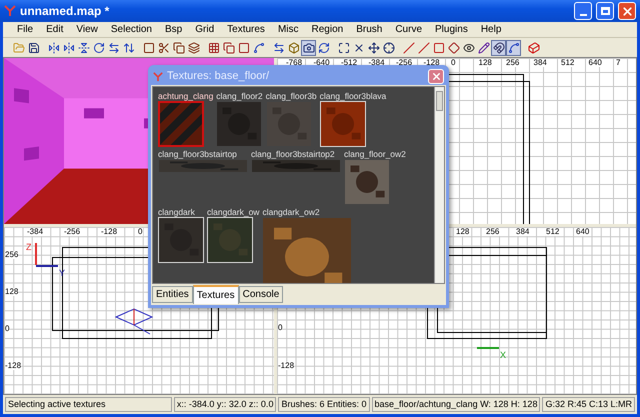 This screenshot has height=417, width=640. Describe the element at coordinates (172, 294) in the screenshot. I see `tab: Entities` at that location.